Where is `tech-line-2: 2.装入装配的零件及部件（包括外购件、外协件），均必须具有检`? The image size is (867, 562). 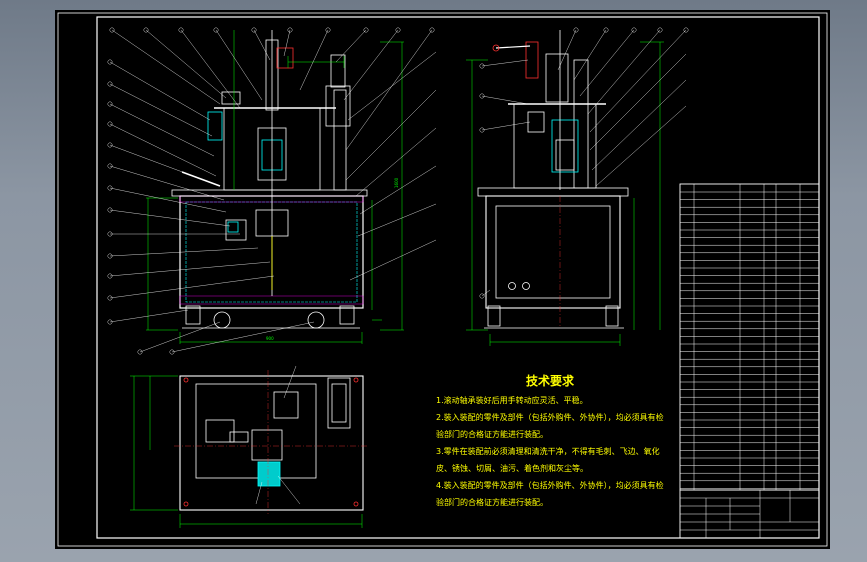 tech-line-2: 2.装入装配的零件及部件（包括外购件、外协件），均必须具有检 is located at coordinates (550, 417).